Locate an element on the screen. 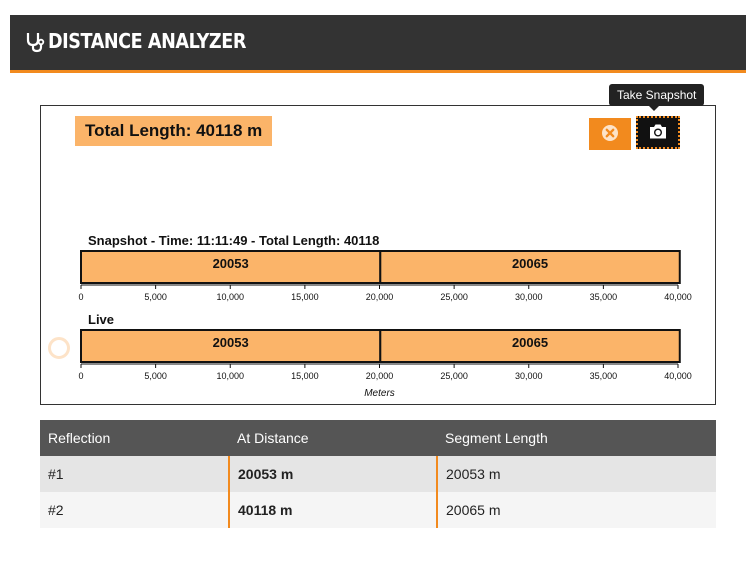 The image size is (756, 567). app-header: DISTANCE ANALYZER is located at coordinates (378, 44).